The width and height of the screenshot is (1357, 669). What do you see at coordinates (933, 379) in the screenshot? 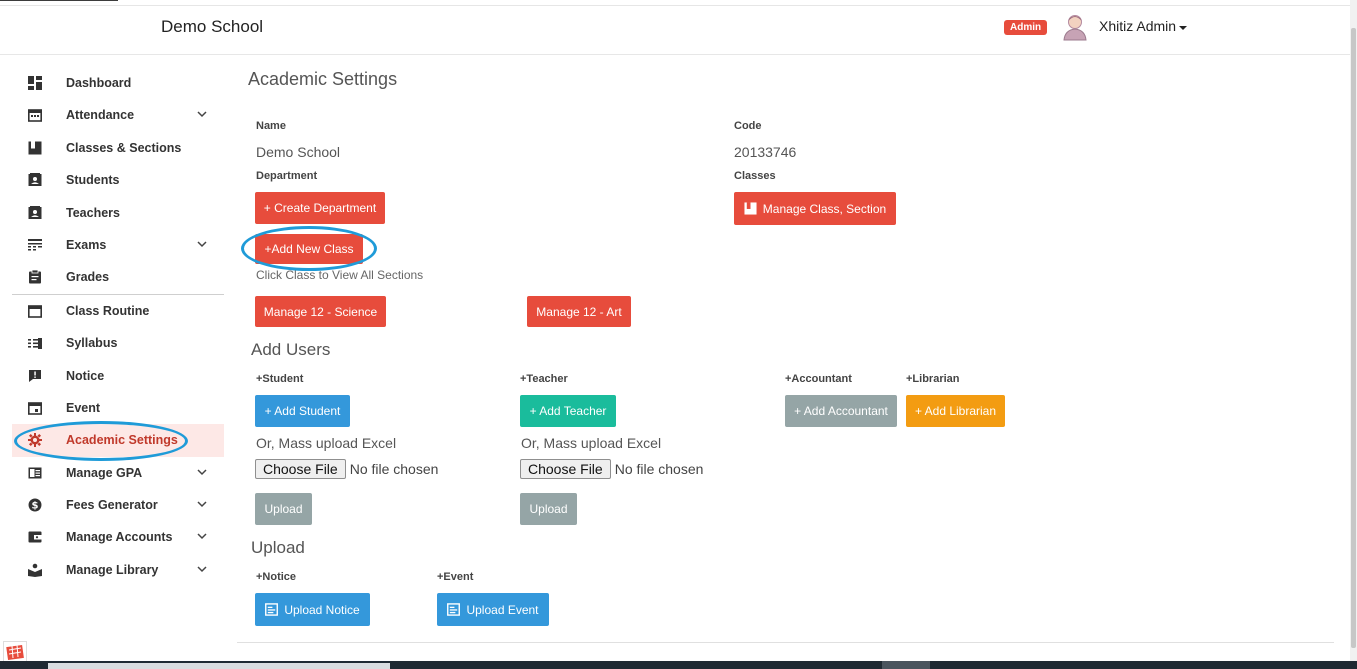
I see `librarian-label: +Librarian` at bounding box center [933, 379].